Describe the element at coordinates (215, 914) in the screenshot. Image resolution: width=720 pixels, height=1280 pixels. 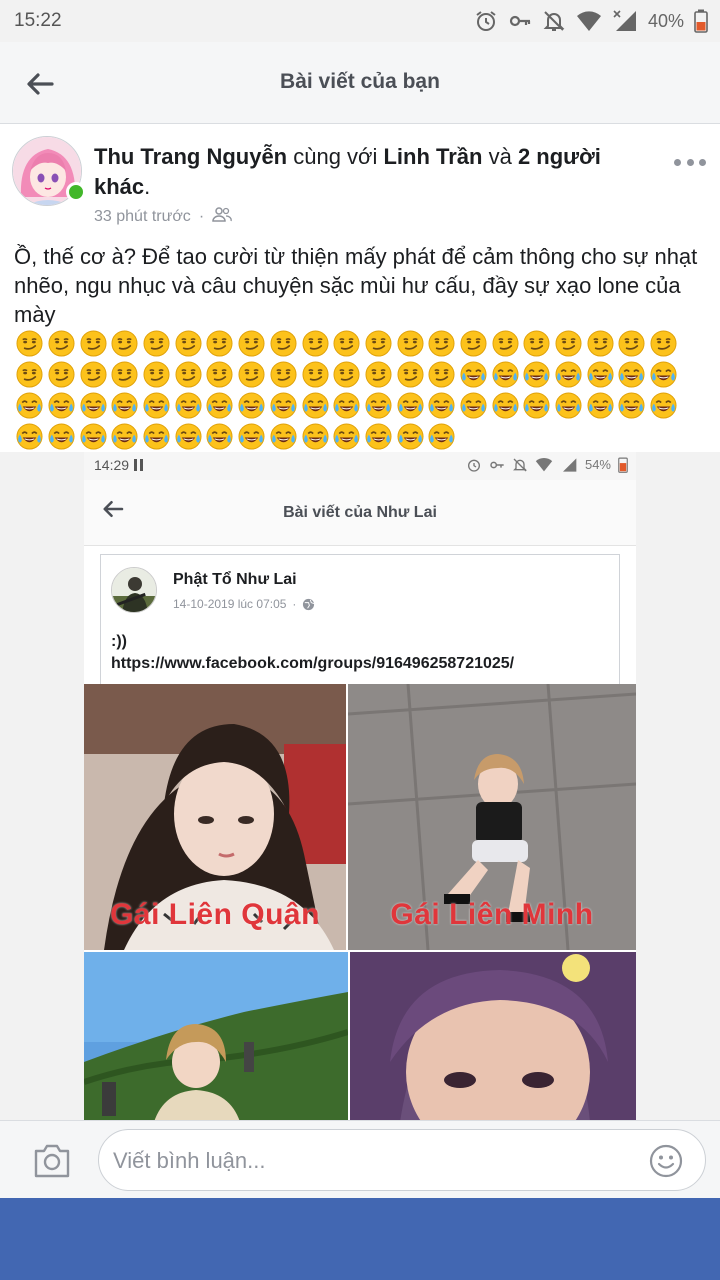
I see `caption-lien-quan: Gái Liên Quân` at that location.